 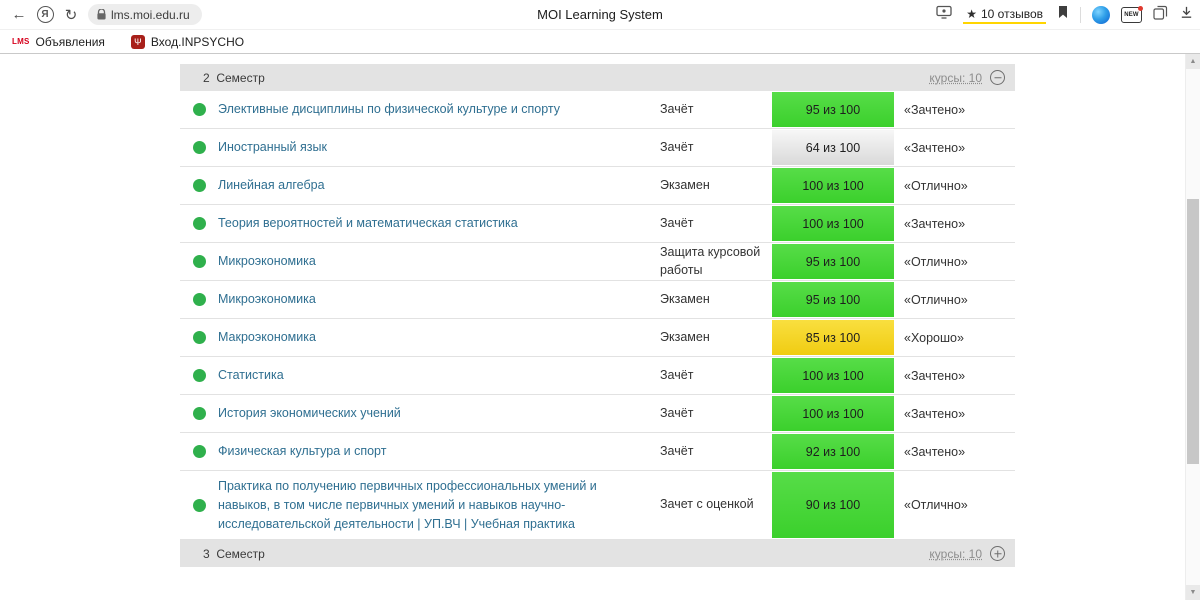 I want to click on star-icon: ★, so click(x=971, y=14).